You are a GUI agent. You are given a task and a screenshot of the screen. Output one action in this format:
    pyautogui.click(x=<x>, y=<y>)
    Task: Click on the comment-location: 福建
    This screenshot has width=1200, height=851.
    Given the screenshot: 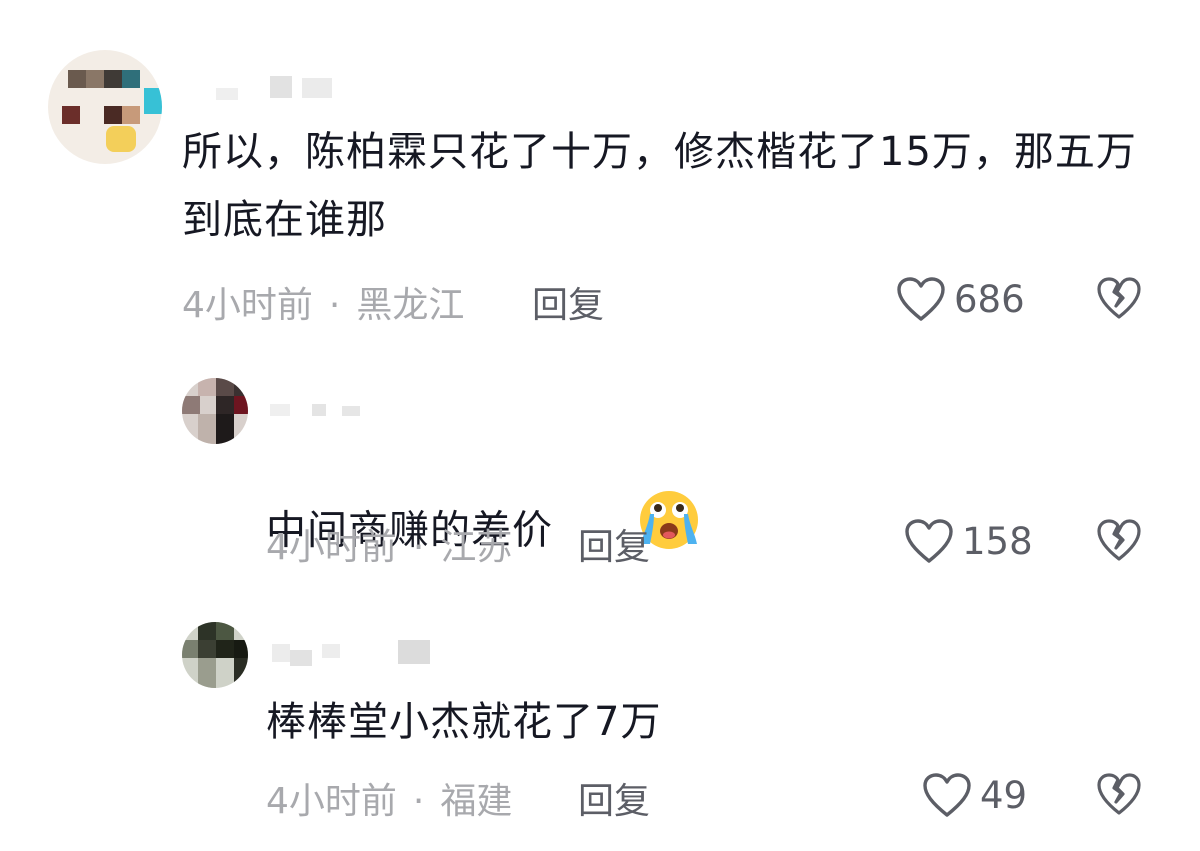 What is the action you would take?
    pyautogui.click(x=476, y=801)
    